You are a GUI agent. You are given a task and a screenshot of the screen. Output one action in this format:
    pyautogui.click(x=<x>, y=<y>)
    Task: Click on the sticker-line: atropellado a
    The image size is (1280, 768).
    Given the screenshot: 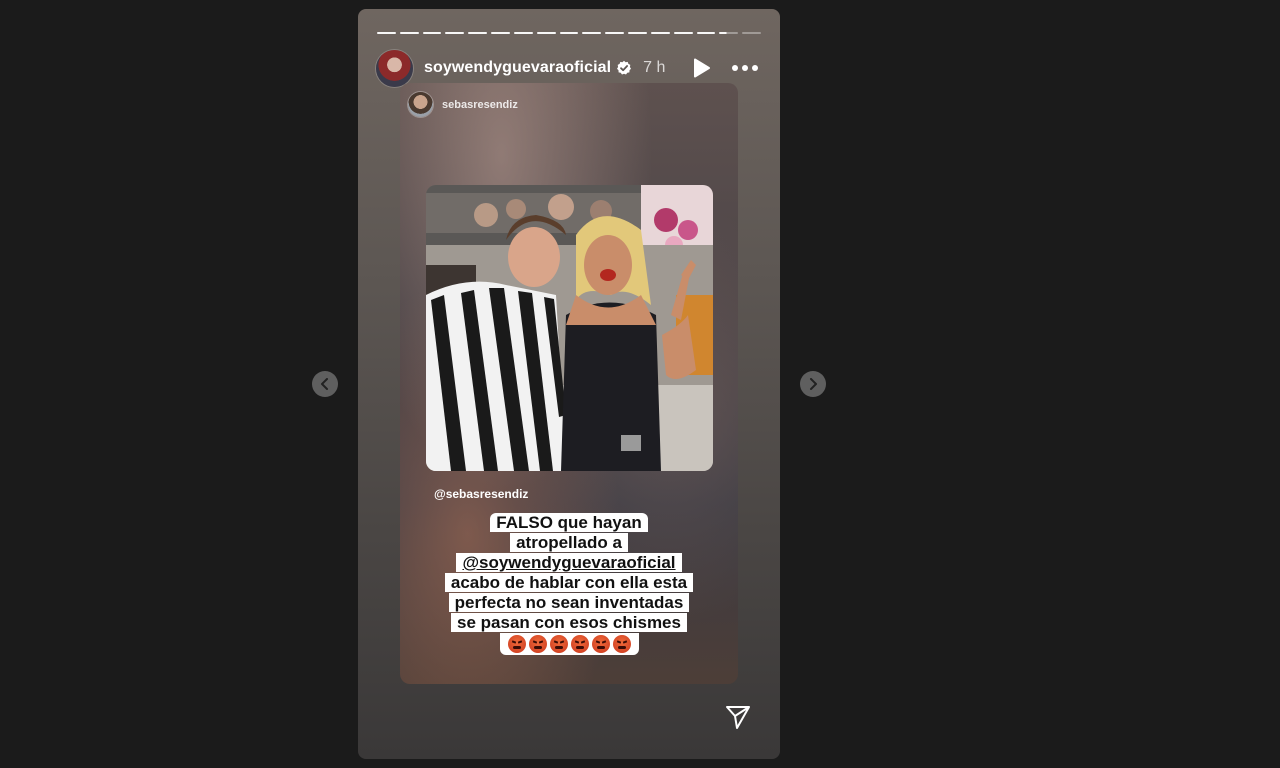 What is the action you would take?
    pyautogui.click(x=569, y=543)
    